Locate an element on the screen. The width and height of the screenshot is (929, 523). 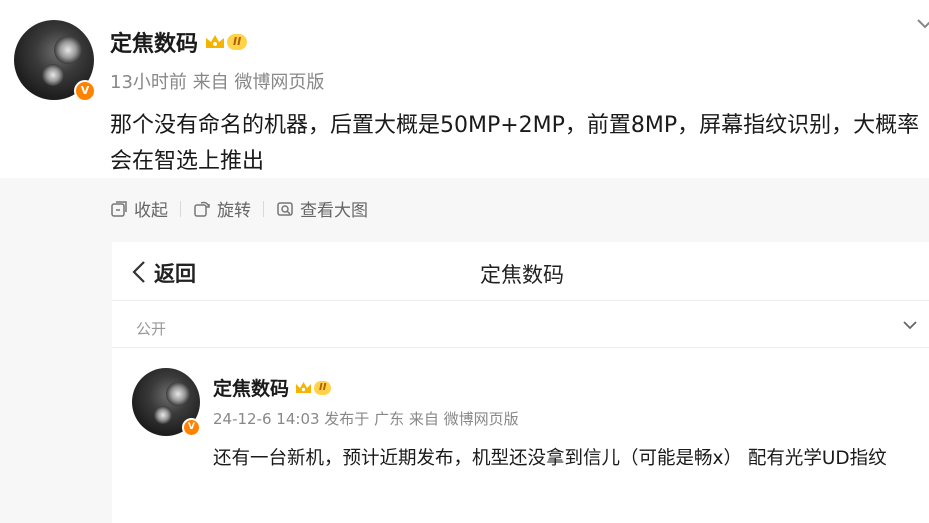
view-large-label: 查看大图 is located at coordinates (334, 211).